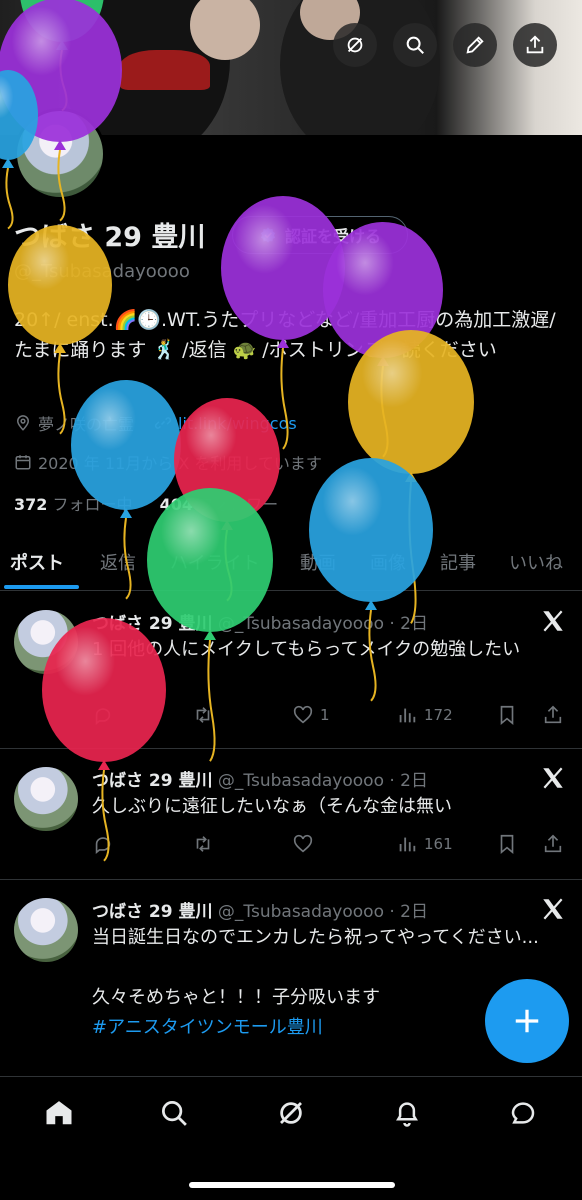  I want to click on nav-home, so click(59, 1113).